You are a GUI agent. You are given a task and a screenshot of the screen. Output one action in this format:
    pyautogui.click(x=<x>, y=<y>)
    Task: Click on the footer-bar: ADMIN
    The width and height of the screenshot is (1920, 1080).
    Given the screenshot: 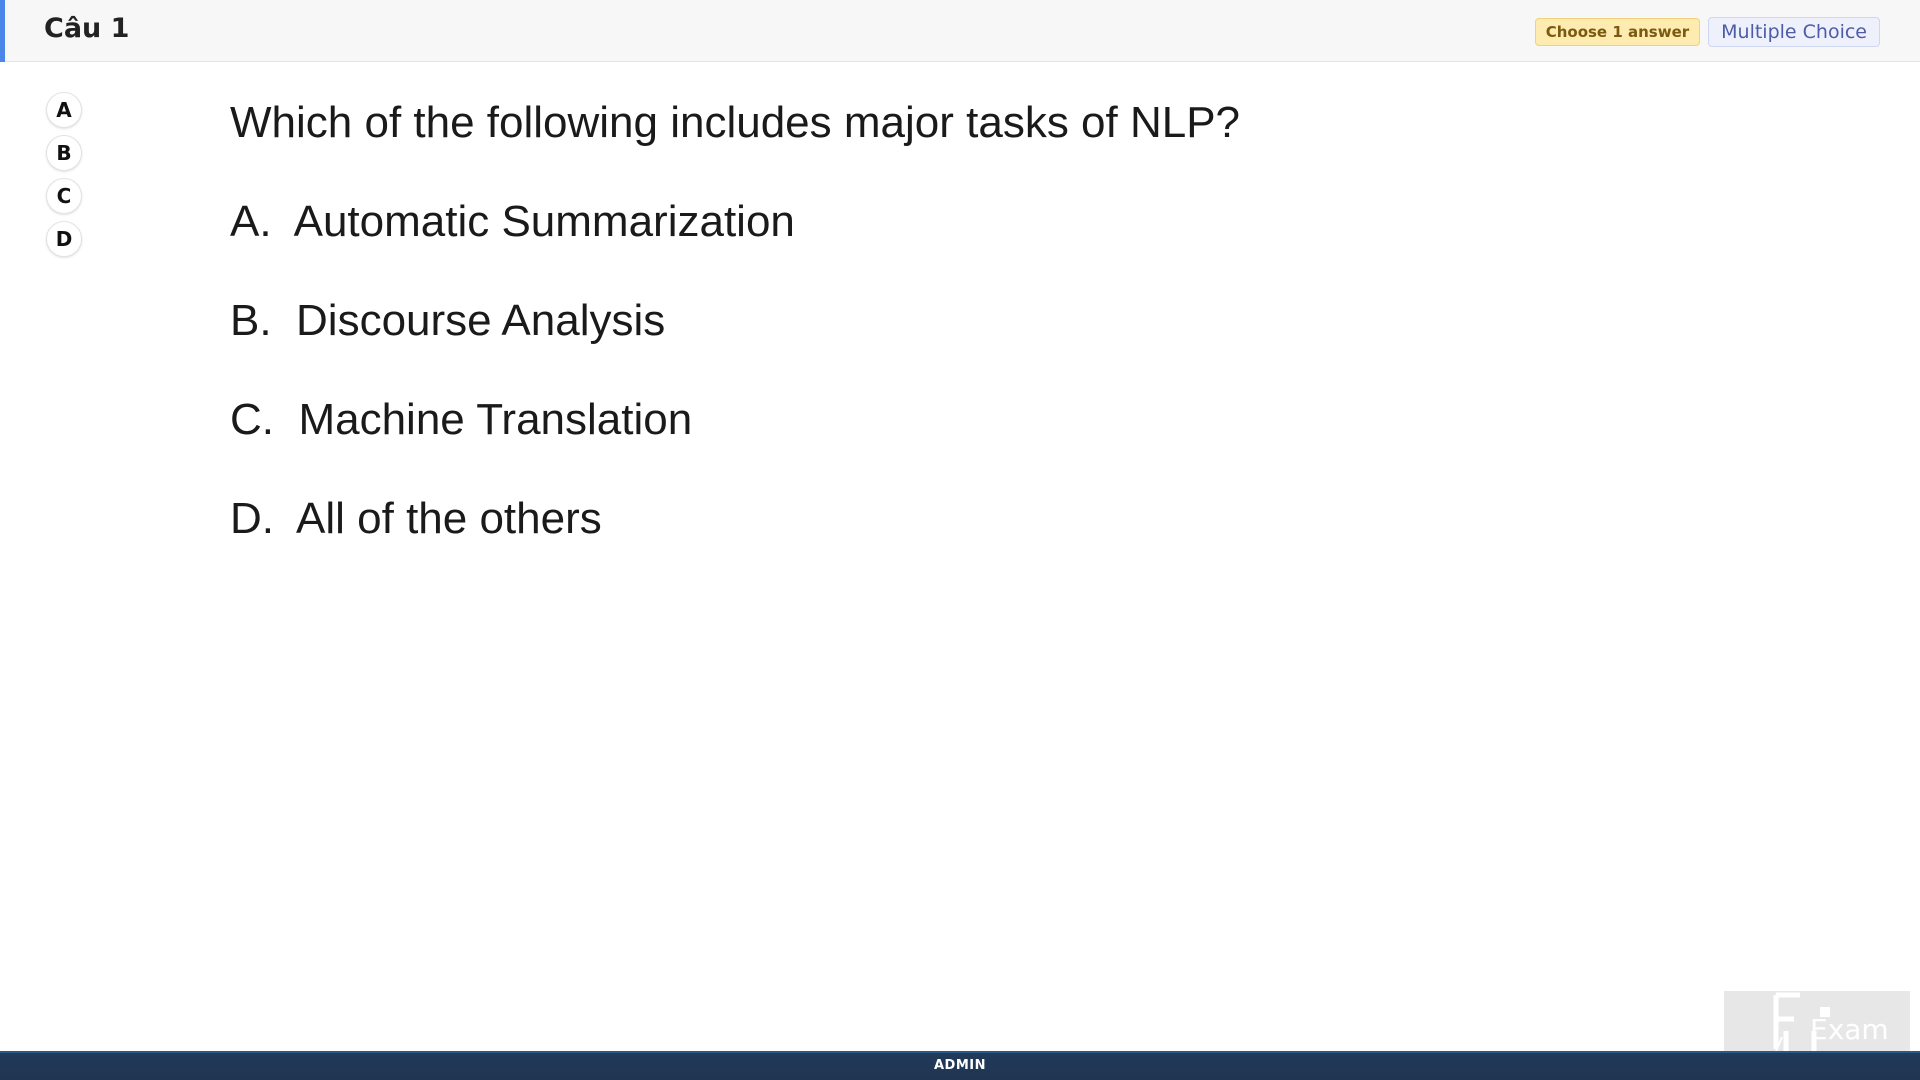 What is the action you would take?
    pyautogui.click(x=960, y=1065)
    